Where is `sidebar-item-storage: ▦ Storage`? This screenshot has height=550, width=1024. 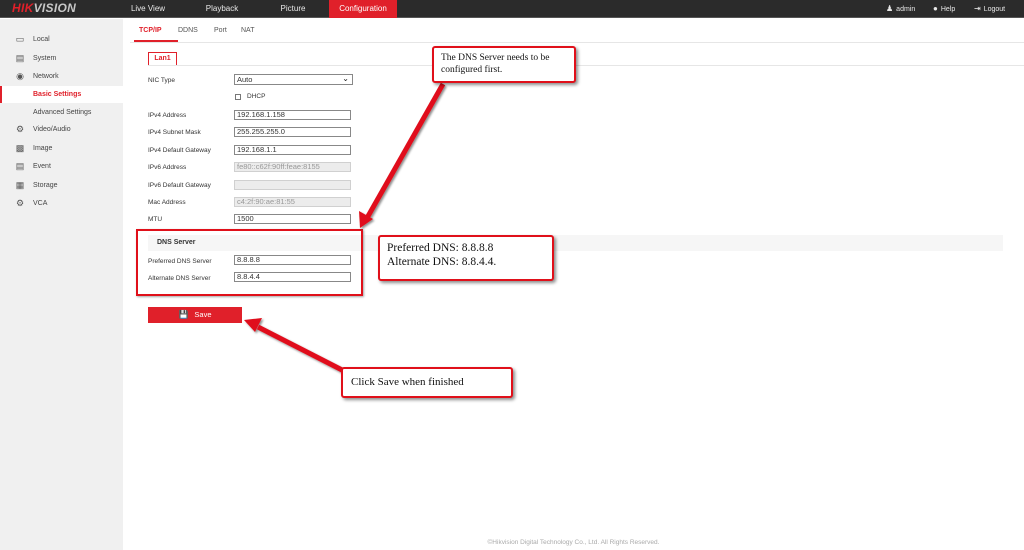 sidebar-item-storage: ▦ Storage is located at coordinates (61, 185).